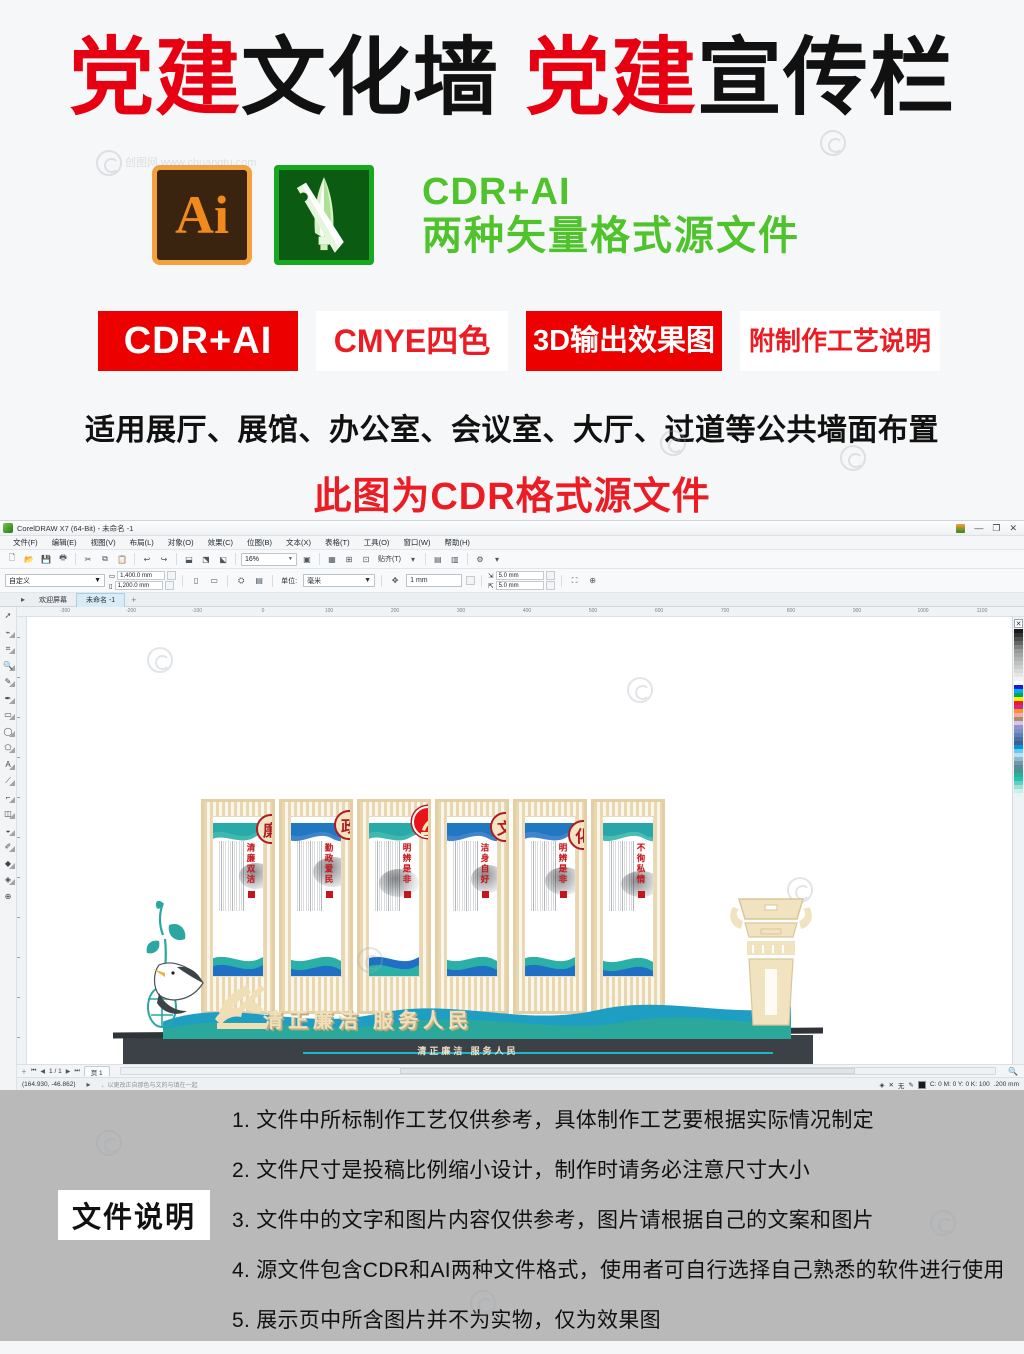 Image resolution: width=1024 pixels, height=1354 pixels. I want to click on snap-dropdown-label: 贴齐(T), so click(389, 559).